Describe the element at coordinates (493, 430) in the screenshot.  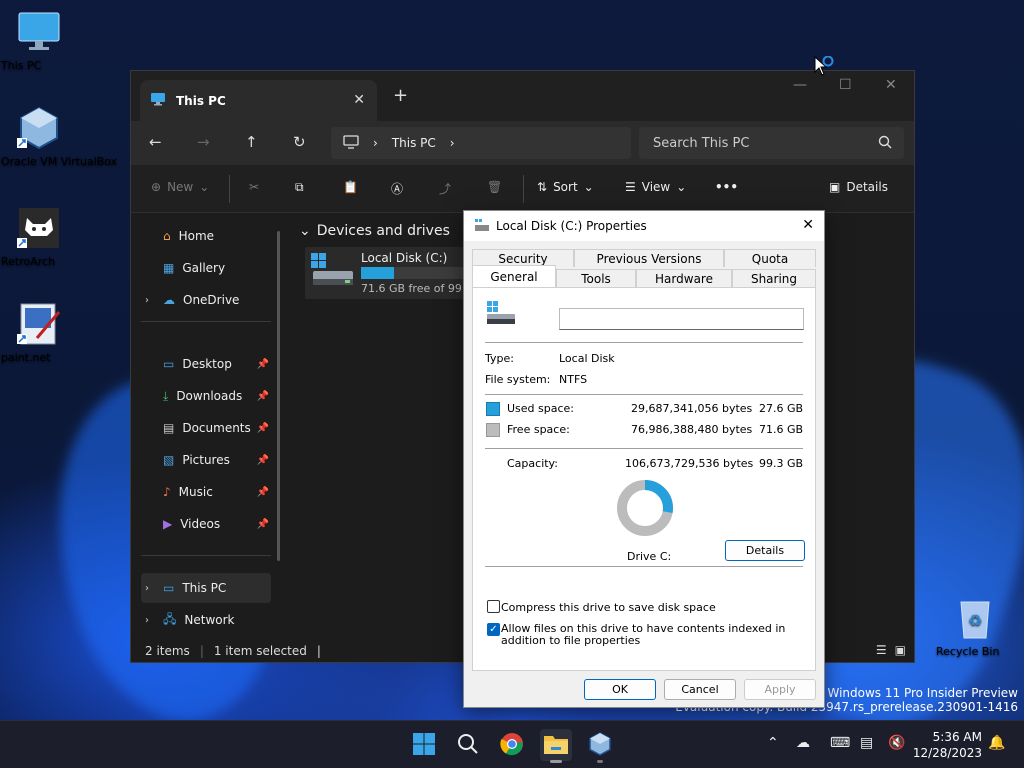
I see `free-space-swatch` at that location.